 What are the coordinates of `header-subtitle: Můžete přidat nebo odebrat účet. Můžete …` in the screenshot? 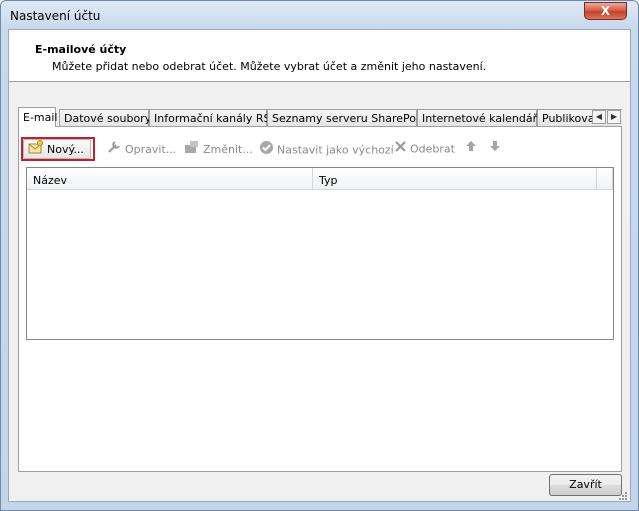 It's located at (269, 66).